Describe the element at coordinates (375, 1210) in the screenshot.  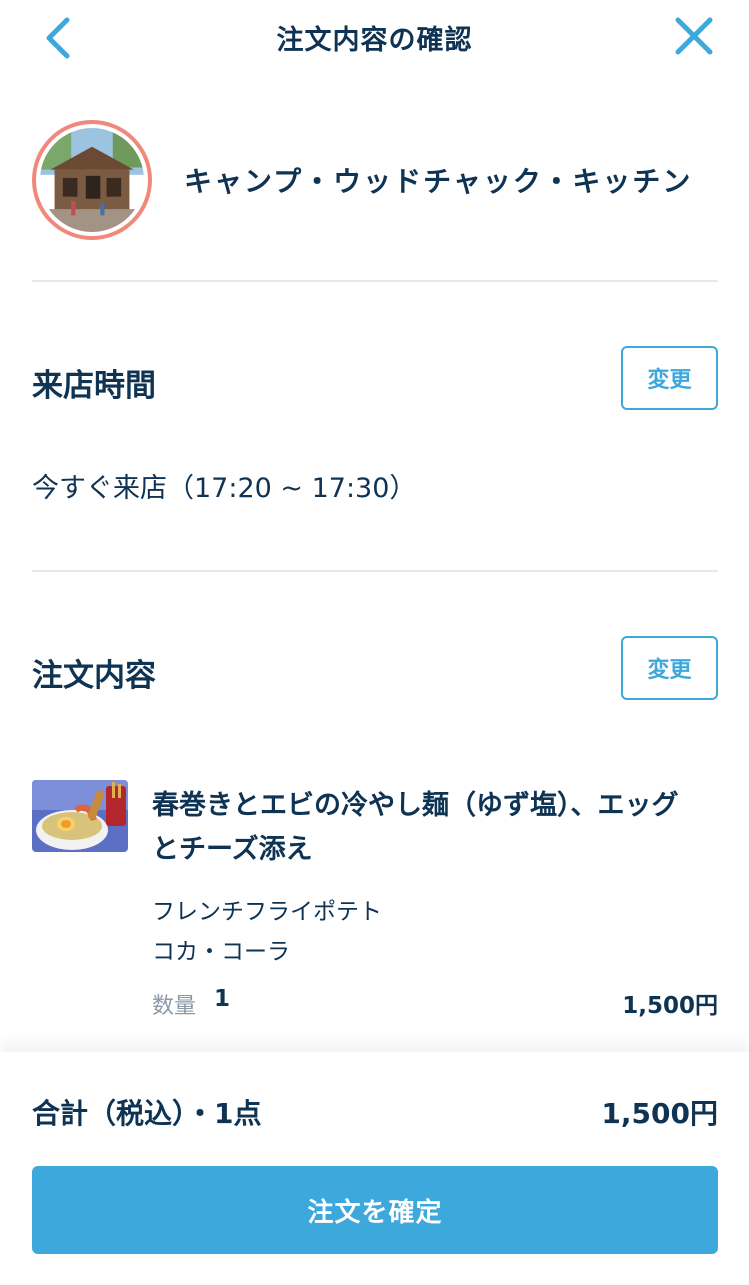
I see `confirm-order-button: 注文を確定` at that location.